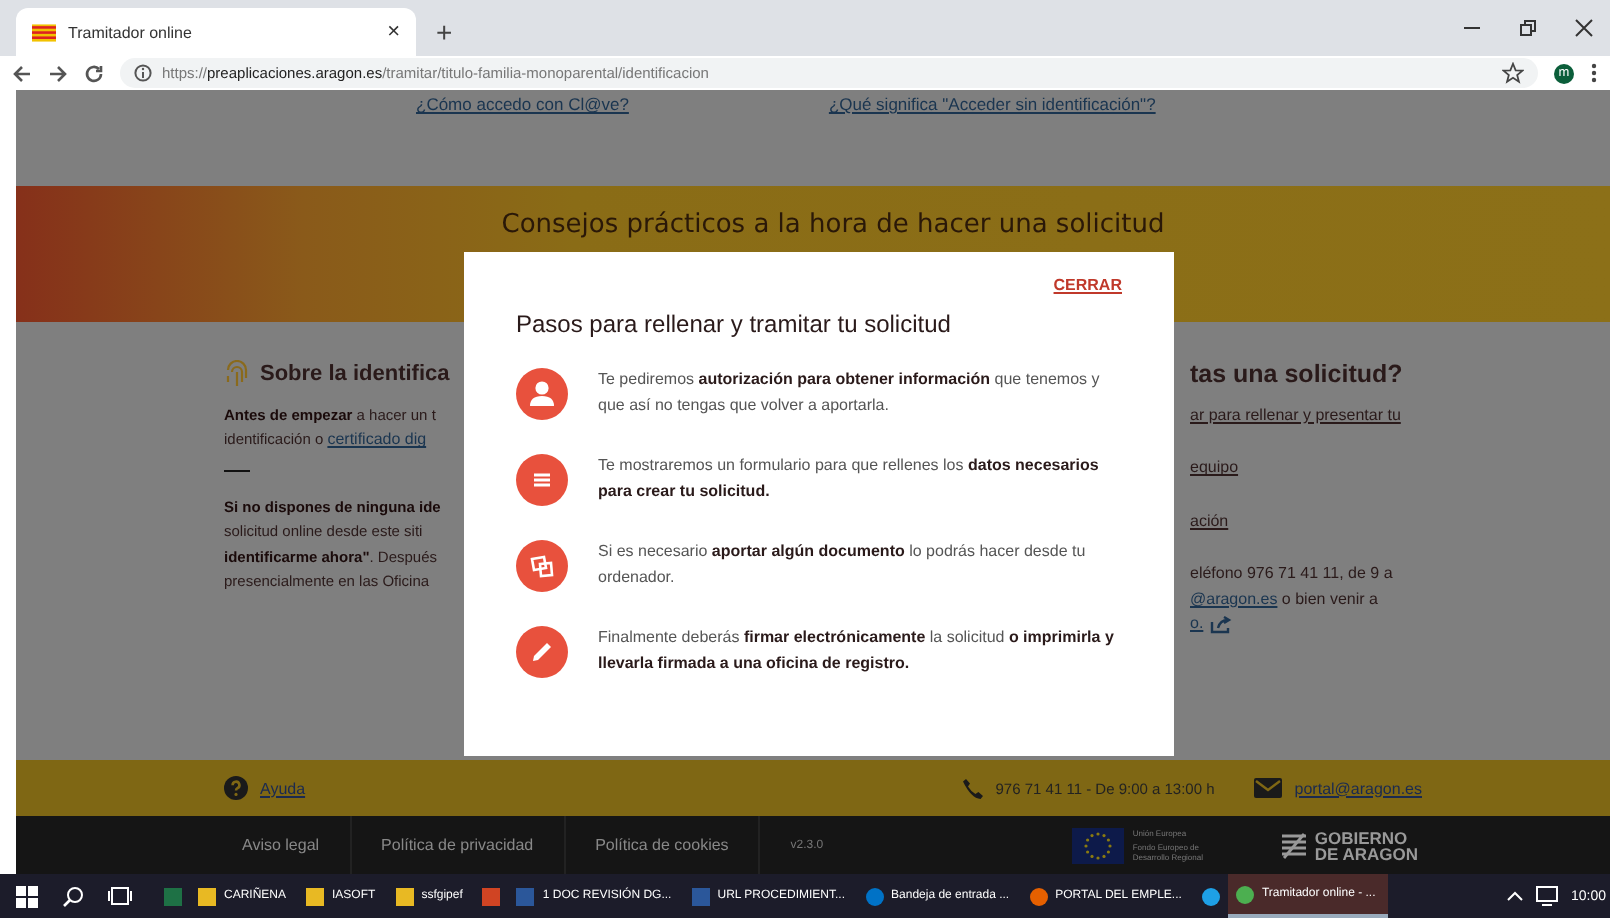 This screenshot has height=918, width=1610. What do you see at coordinates (857, 651) in the screenshot?
I see `step-text: Finalmente deberás firmar electrónicamente la solicitud o imprimirla y llevarla firmada a una oficina de registro.` at bounding box center [857, 651].